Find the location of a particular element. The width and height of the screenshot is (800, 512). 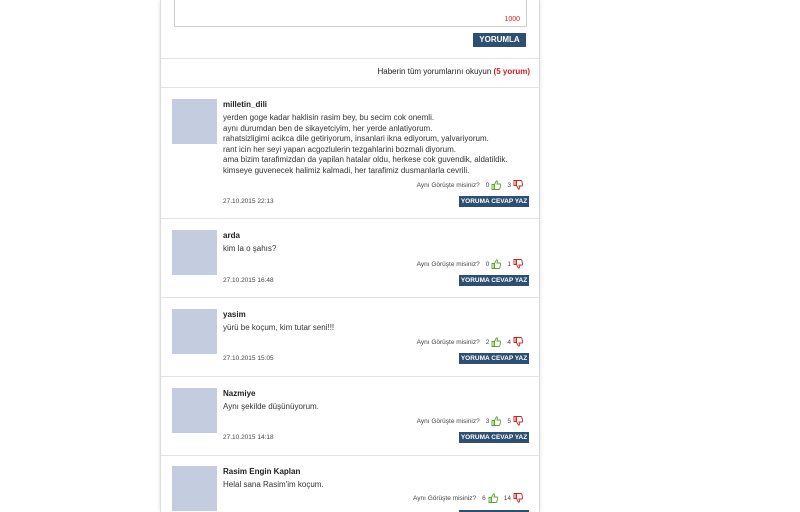

dislike-count: 4 is located at coordinates (509, 342).